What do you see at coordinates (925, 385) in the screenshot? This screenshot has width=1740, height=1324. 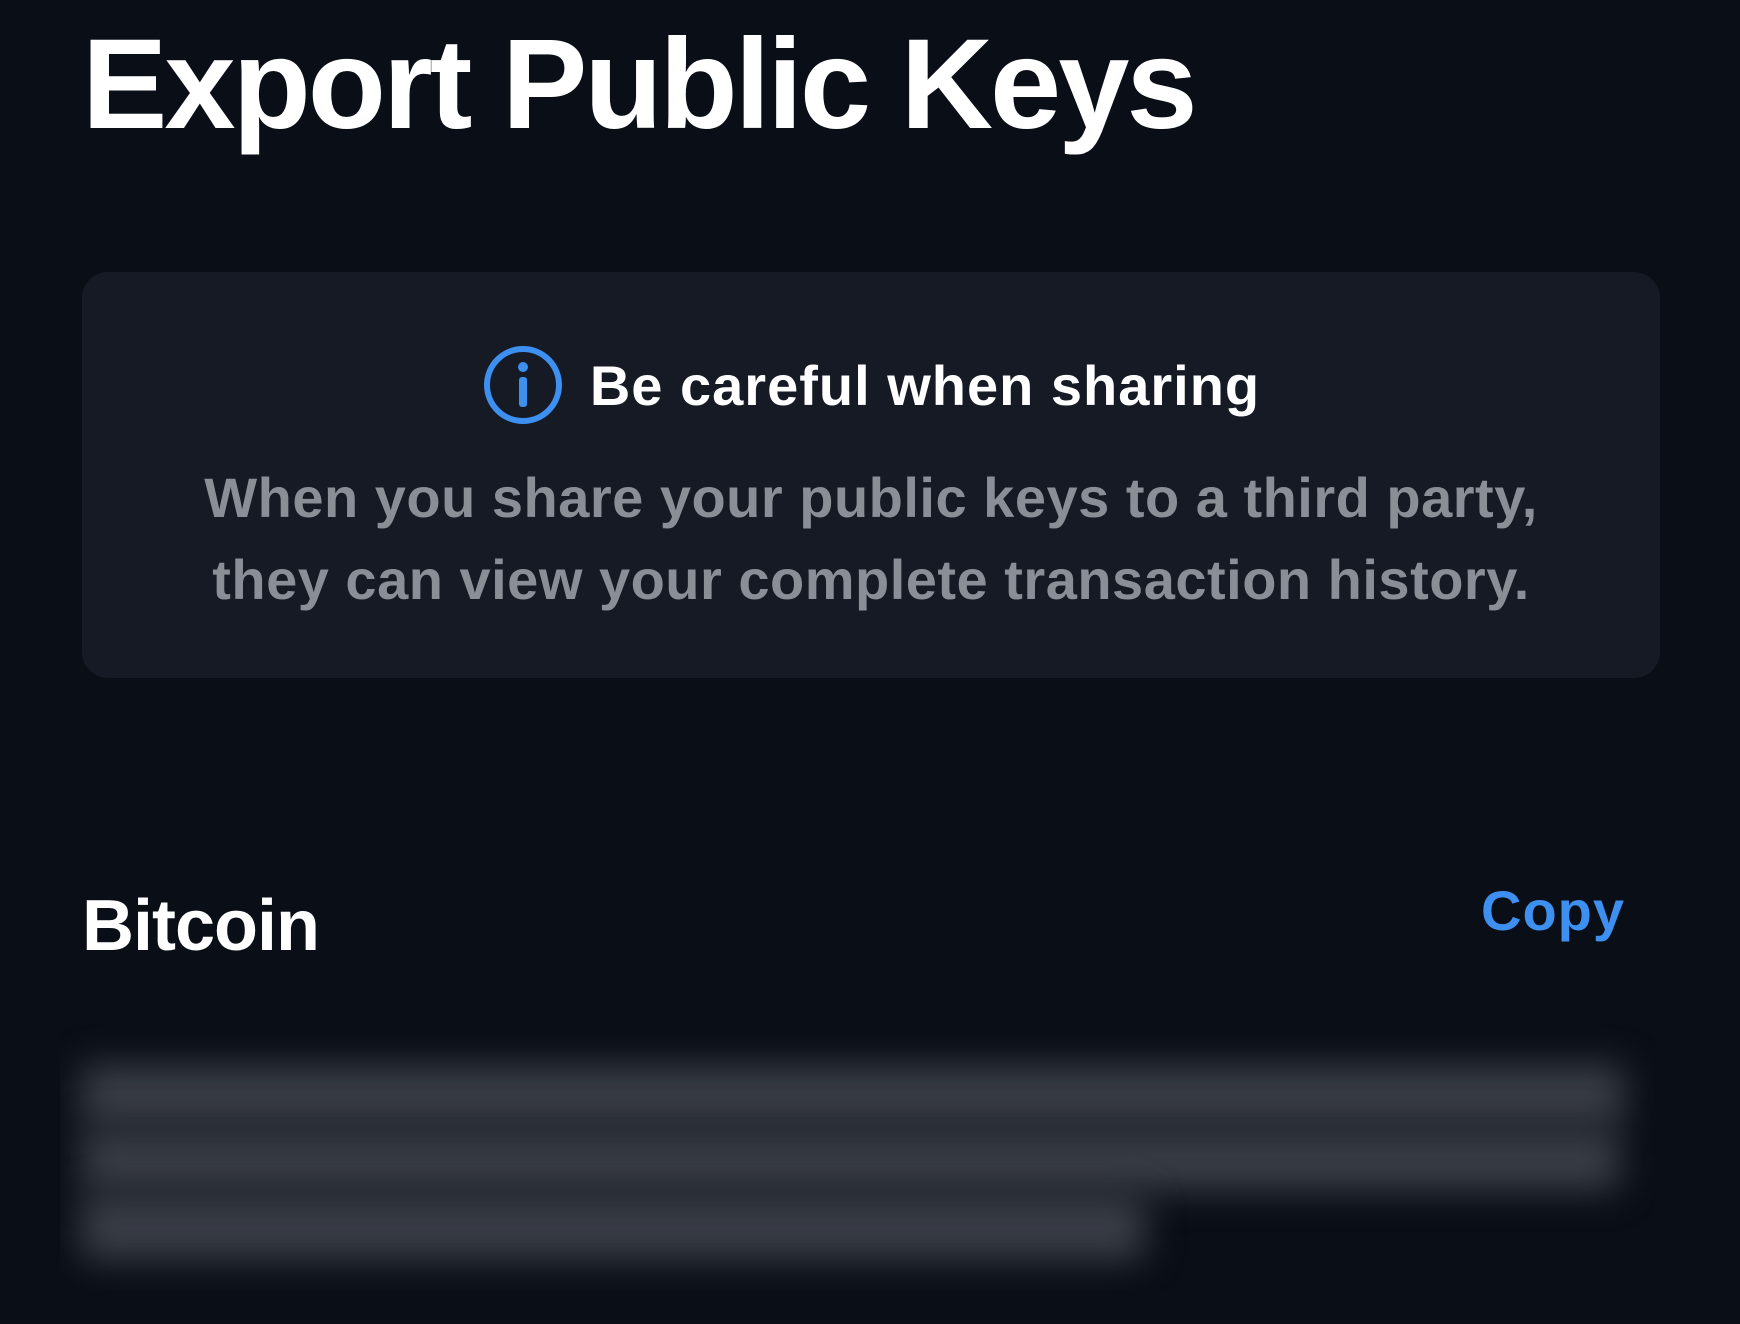 I see `warning-title: Be careful when sharing` at bounding box center [925, 385].